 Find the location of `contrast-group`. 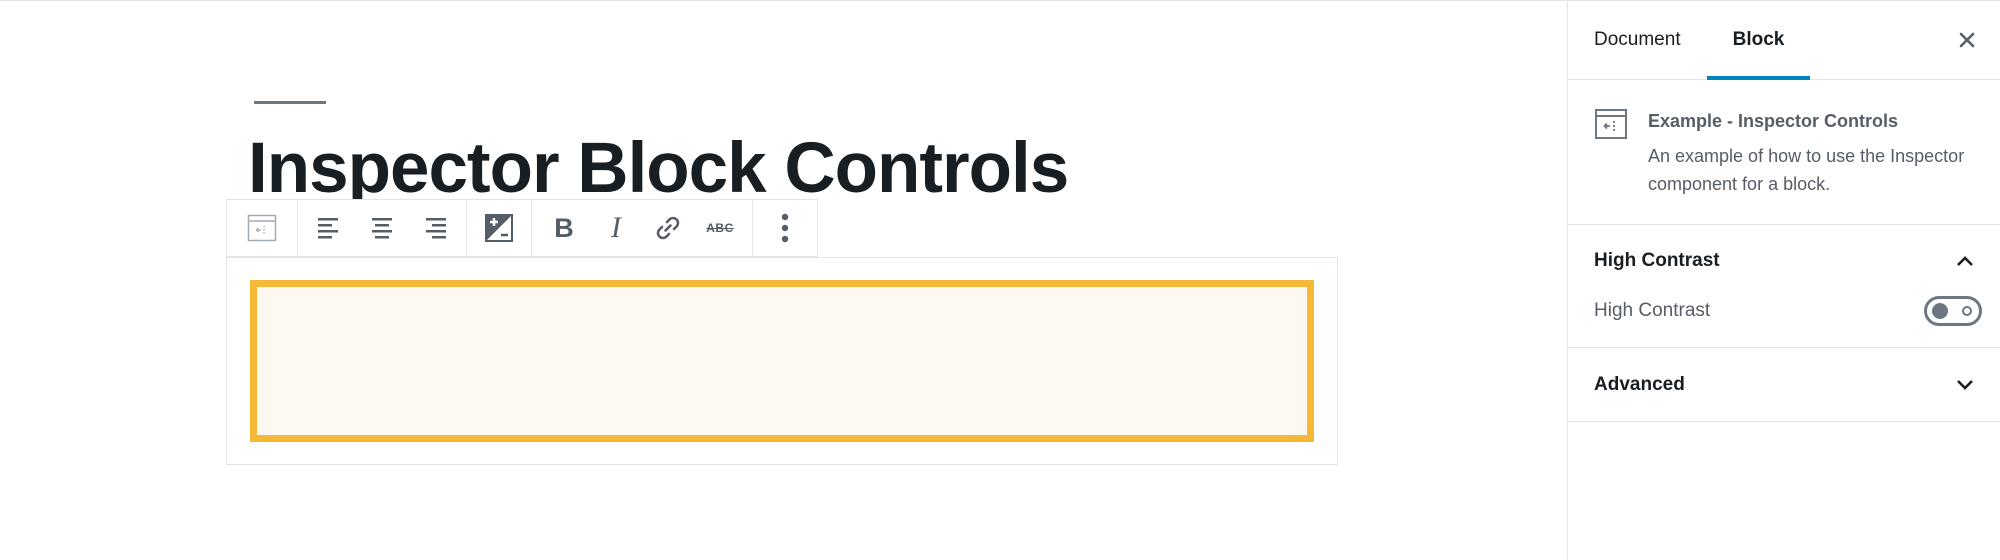

contrast-group is located at coordinates (499, 228).